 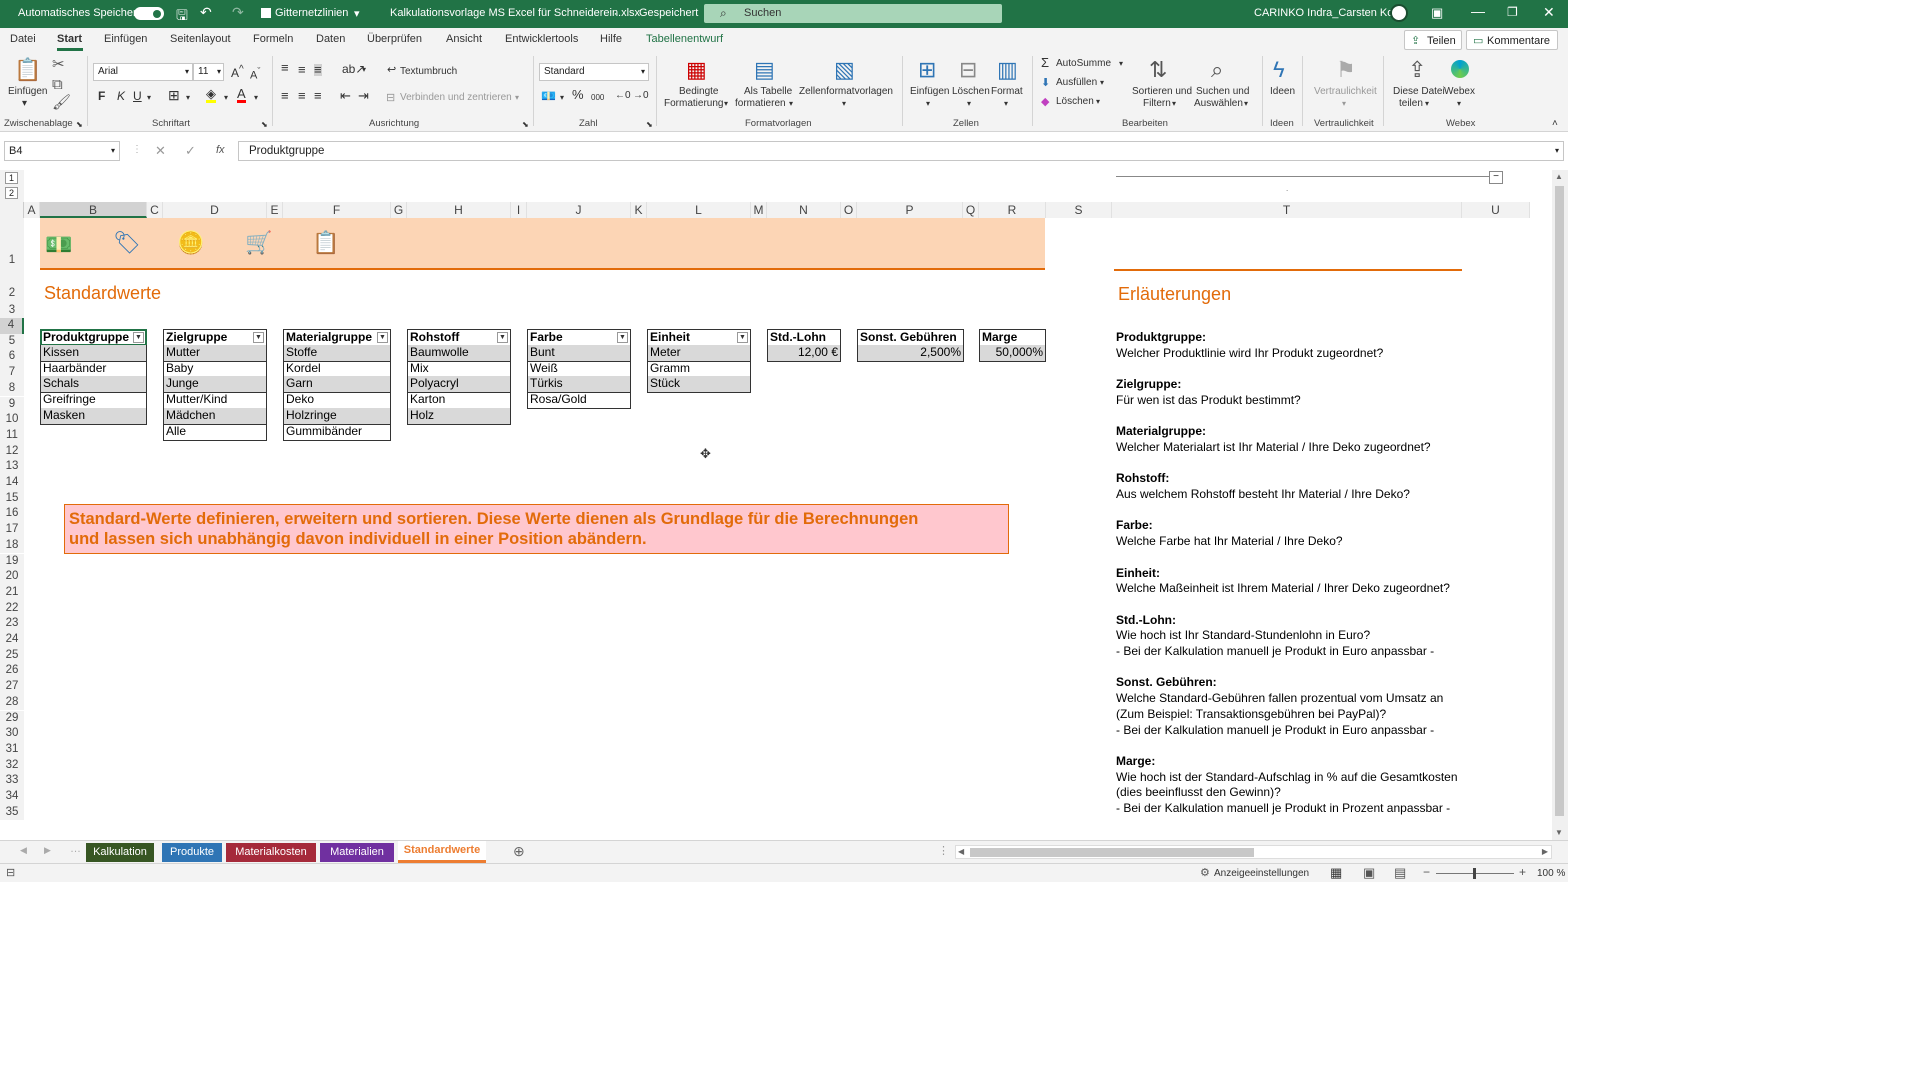 I want to click on rohstoff-item: Polyacryl, so click(x=459, y=385).